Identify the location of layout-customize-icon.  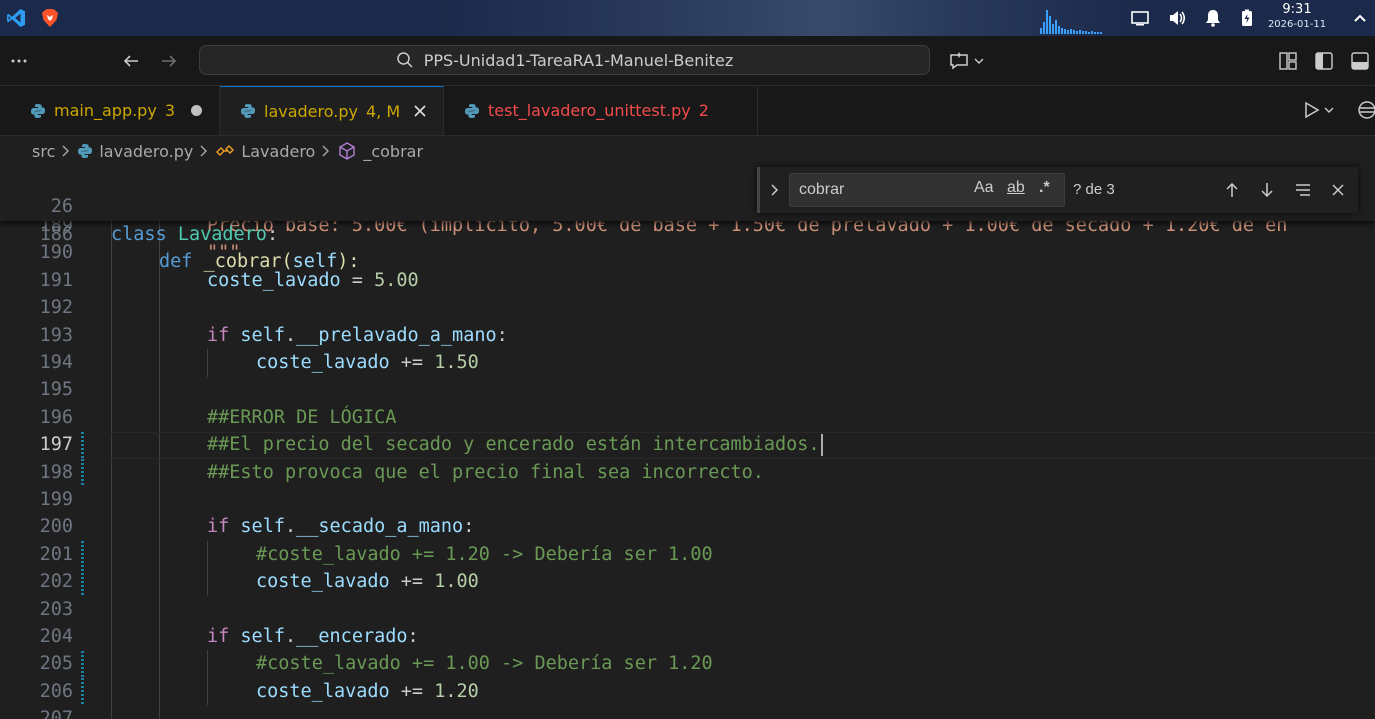
(1288, 61).